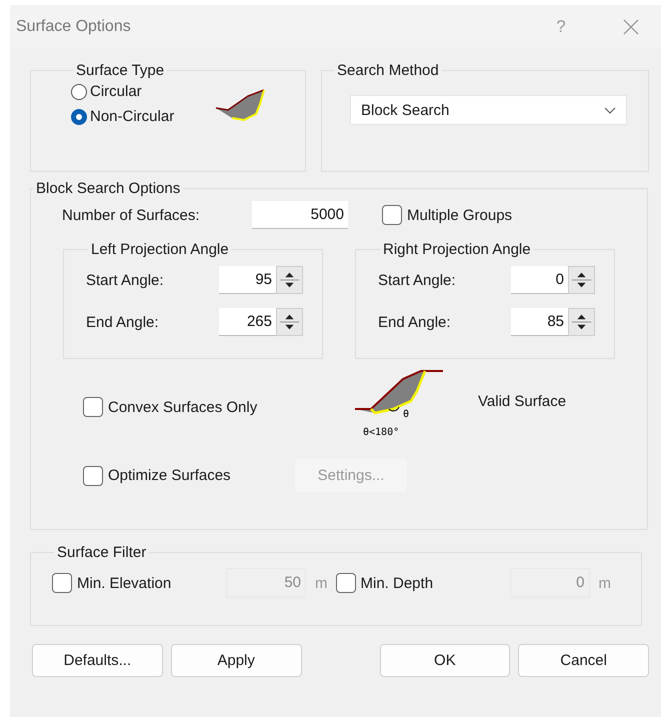  I want to click on group-title: Search Method, so click(388, 70).